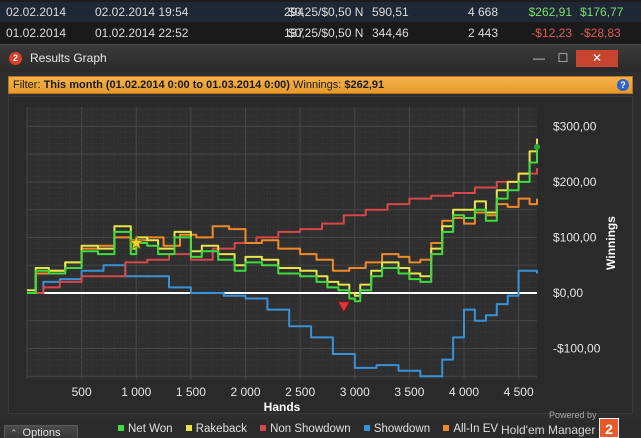 The height and width of the screenshot is (438, 641). Describe the element at coordinates (577, 348) in the screenshot. I see `y-tick-label: -$100,00` at that location.